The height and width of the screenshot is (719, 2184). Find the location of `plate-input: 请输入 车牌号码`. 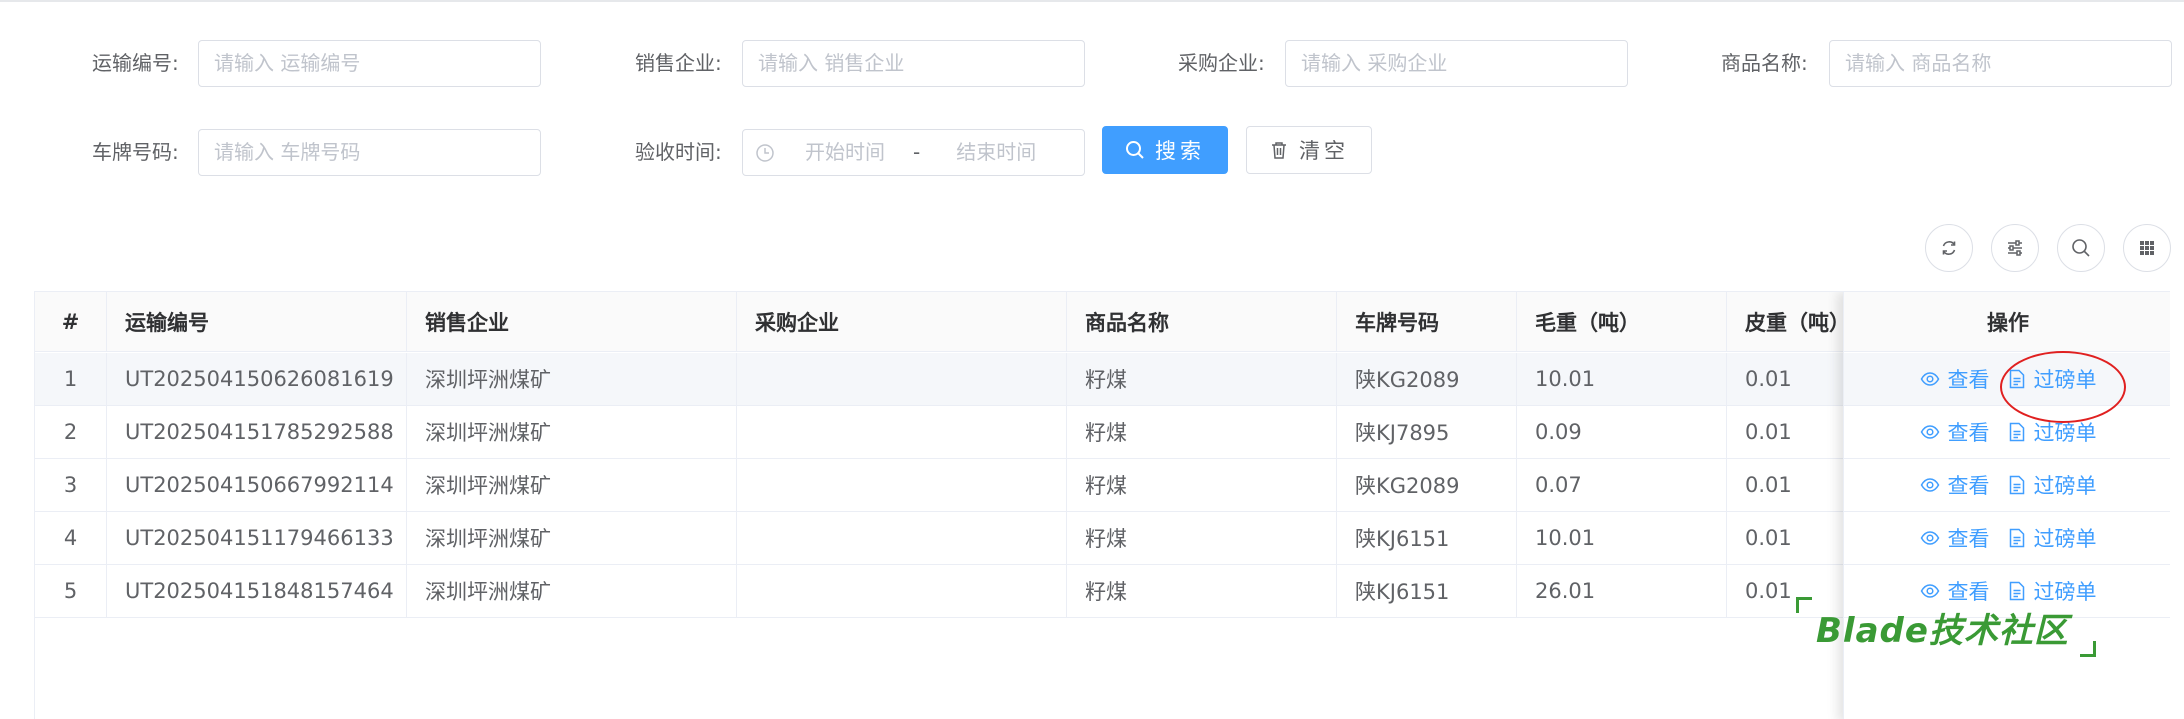

plate-input: 请输入 车牌号码 is located at coordinates (369, 152).